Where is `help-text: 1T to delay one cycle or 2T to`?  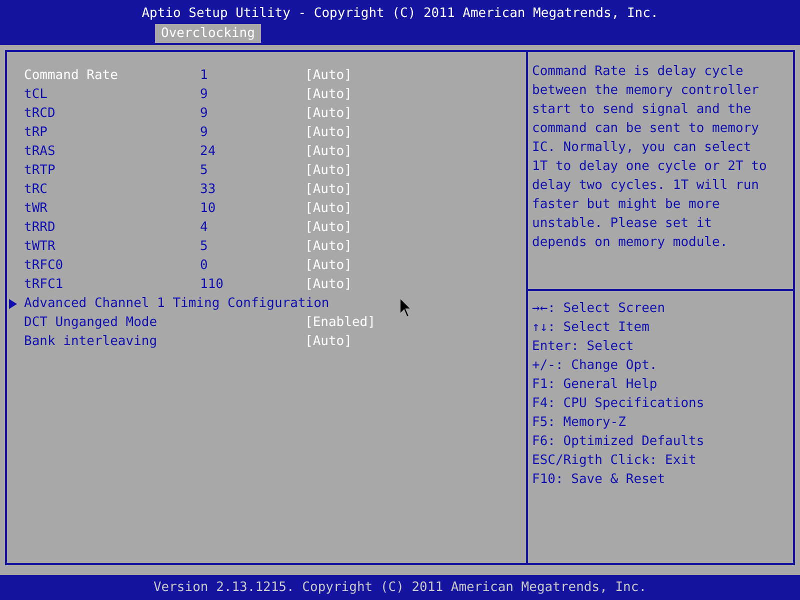
help-text: 1T to delay one cycle or 2T to is located at coordinates (650, 167).